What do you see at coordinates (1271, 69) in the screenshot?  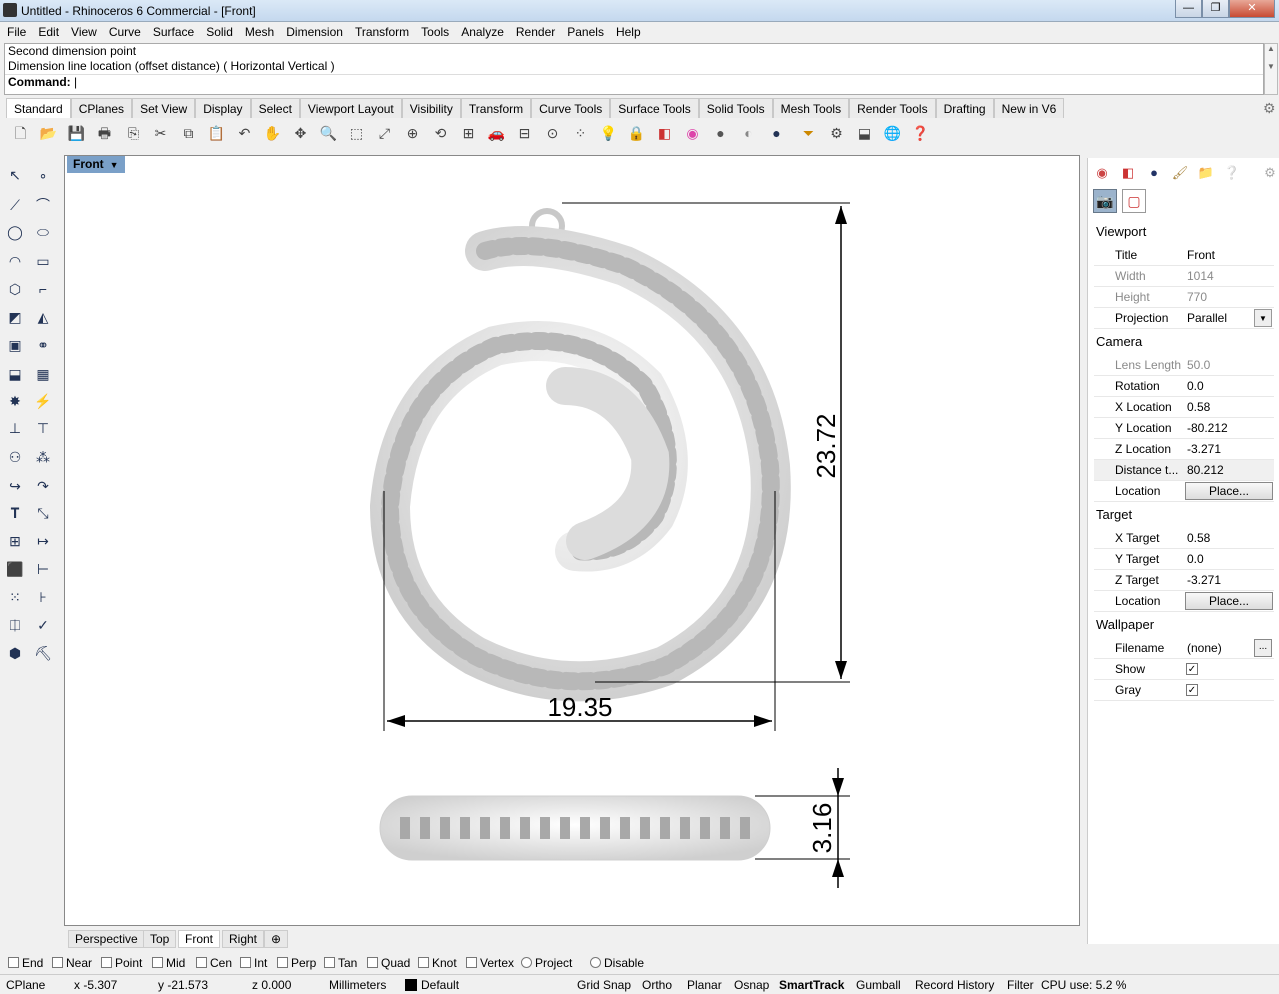 I see `command-scrollbar: ▲ ▼` at bounding box center [1271, 69].